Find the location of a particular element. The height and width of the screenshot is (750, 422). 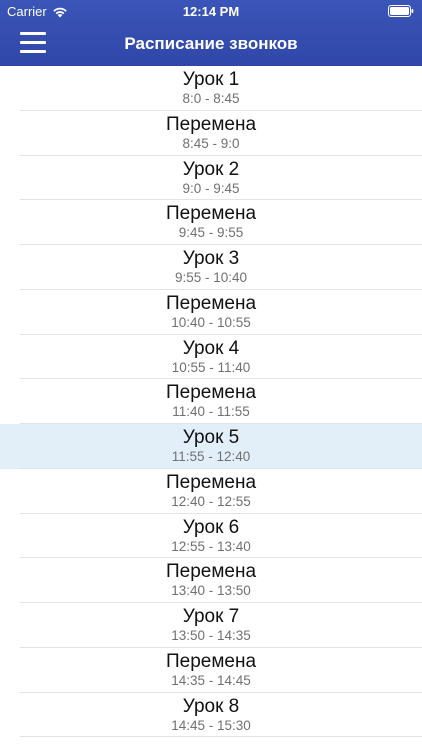

row-title: Урок 7 is located at coordinates (211, 616).